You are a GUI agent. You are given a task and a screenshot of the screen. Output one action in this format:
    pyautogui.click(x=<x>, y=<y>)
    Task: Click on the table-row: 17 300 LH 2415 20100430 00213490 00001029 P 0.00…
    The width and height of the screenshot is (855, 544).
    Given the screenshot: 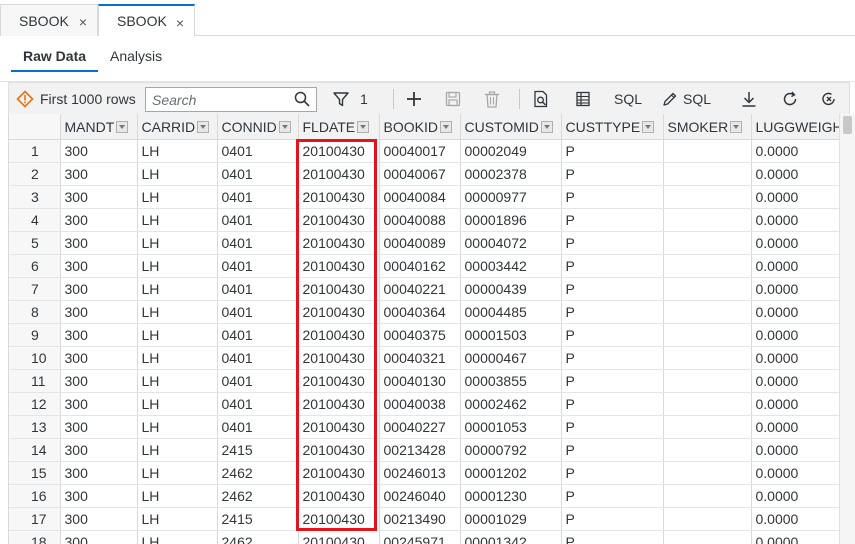 What is the action you would take?
    pyautogui.click(x=424, y=519)
    